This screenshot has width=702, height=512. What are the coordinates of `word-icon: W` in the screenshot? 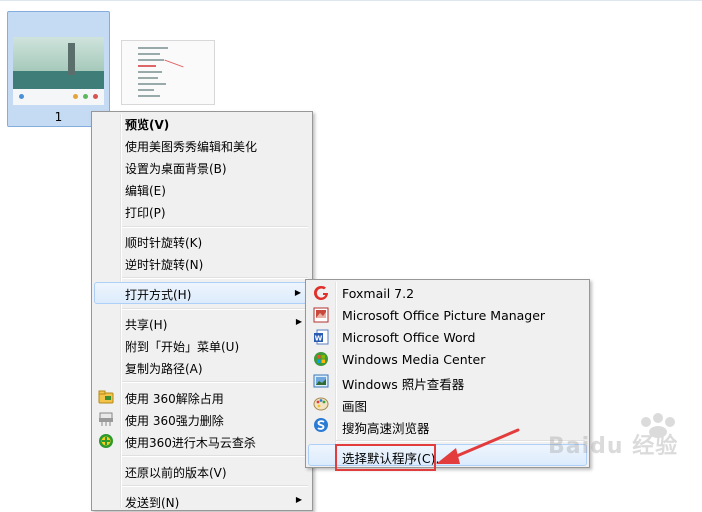 It's located at (321, 337).